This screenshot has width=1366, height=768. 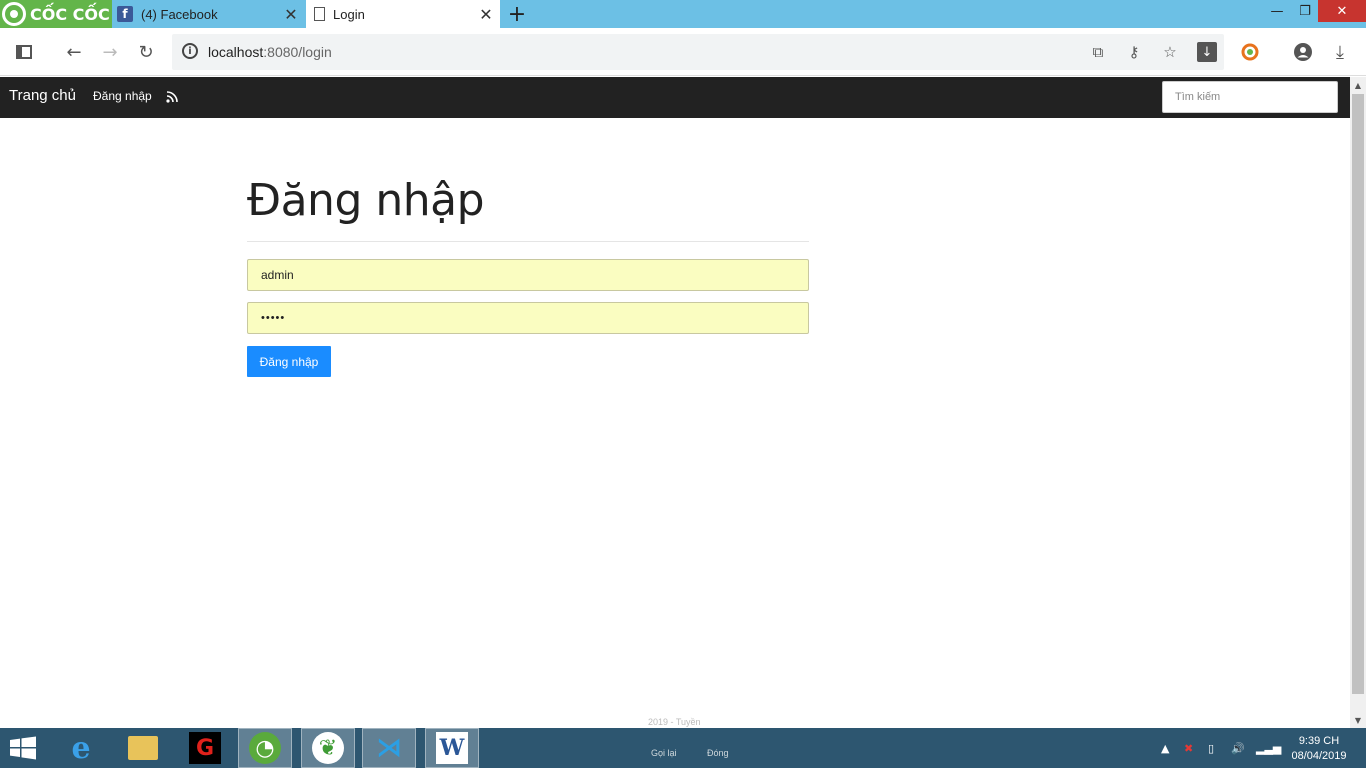 I want to click on taskbar-word: W, so click(x=452, y=748).